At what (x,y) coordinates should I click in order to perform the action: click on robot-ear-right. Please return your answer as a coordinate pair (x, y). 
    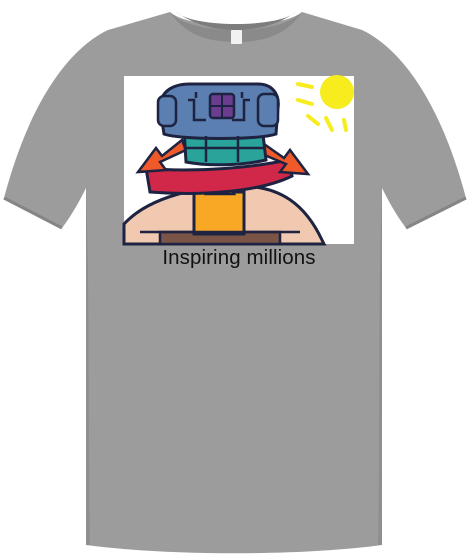
    Looking at the image, I should click on (268, 110).